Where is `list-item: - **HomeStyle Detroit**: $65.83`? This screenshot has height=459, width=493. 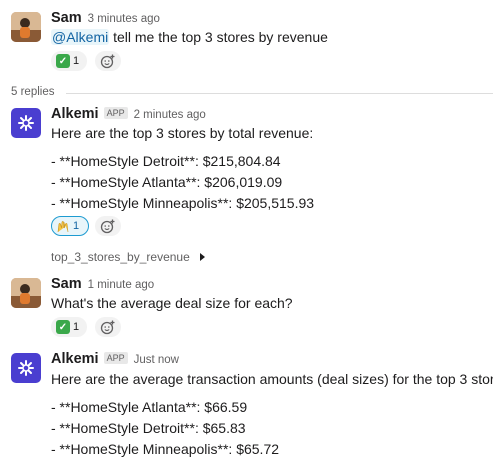 list-item: - **HomeStyle Detroit**: $65.83 is located at coordinates (148, 428).